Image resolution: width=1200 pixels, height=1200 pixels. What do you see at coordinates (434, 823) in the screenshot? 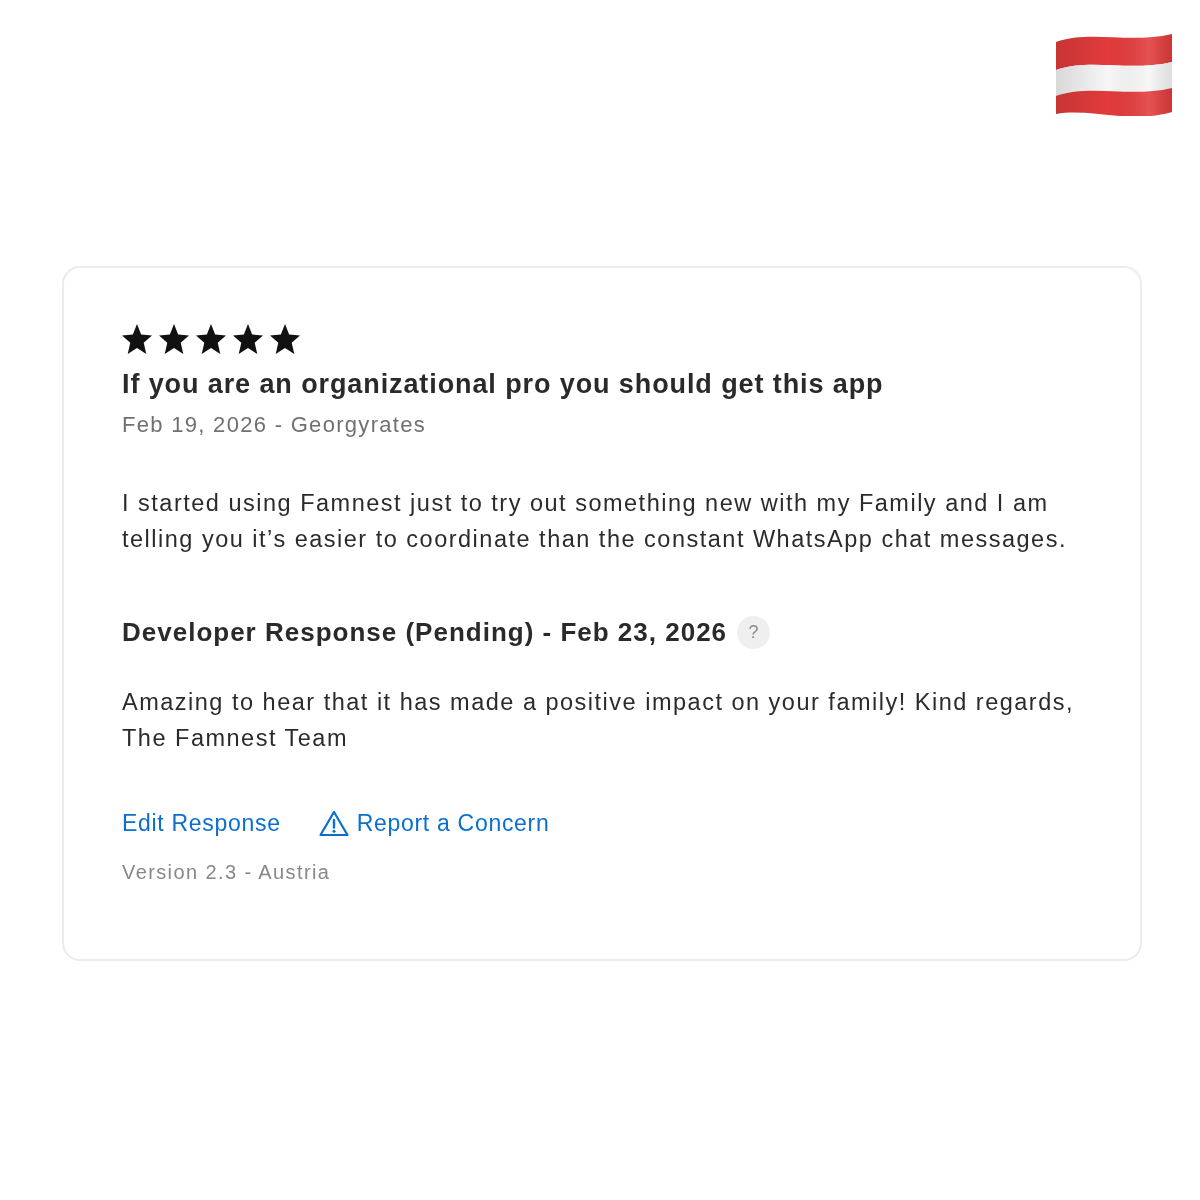
I see `report-concern-link: Report a Concern` at bounding box center [434, 823].